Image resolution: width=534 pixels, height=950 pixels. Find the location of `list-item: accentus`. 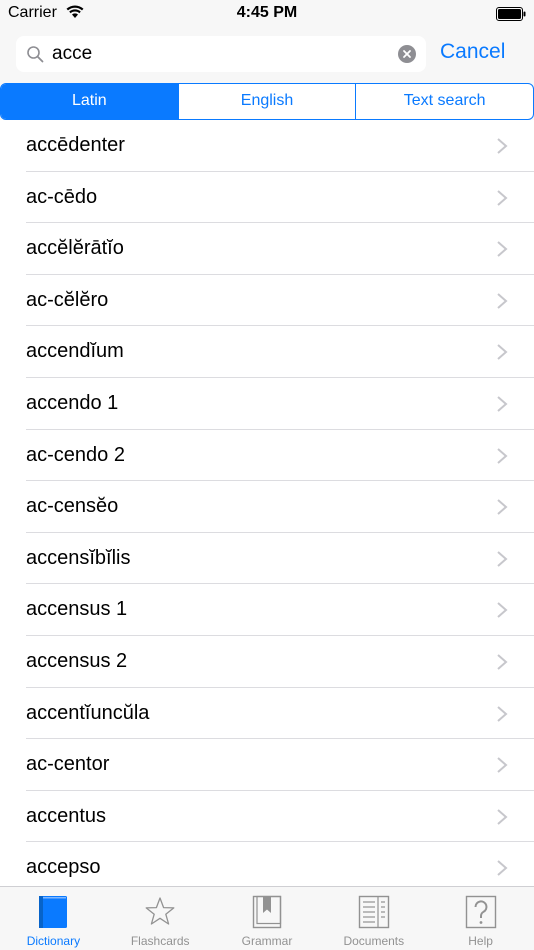

list-item: accentus is located at coordinates (267, 817).